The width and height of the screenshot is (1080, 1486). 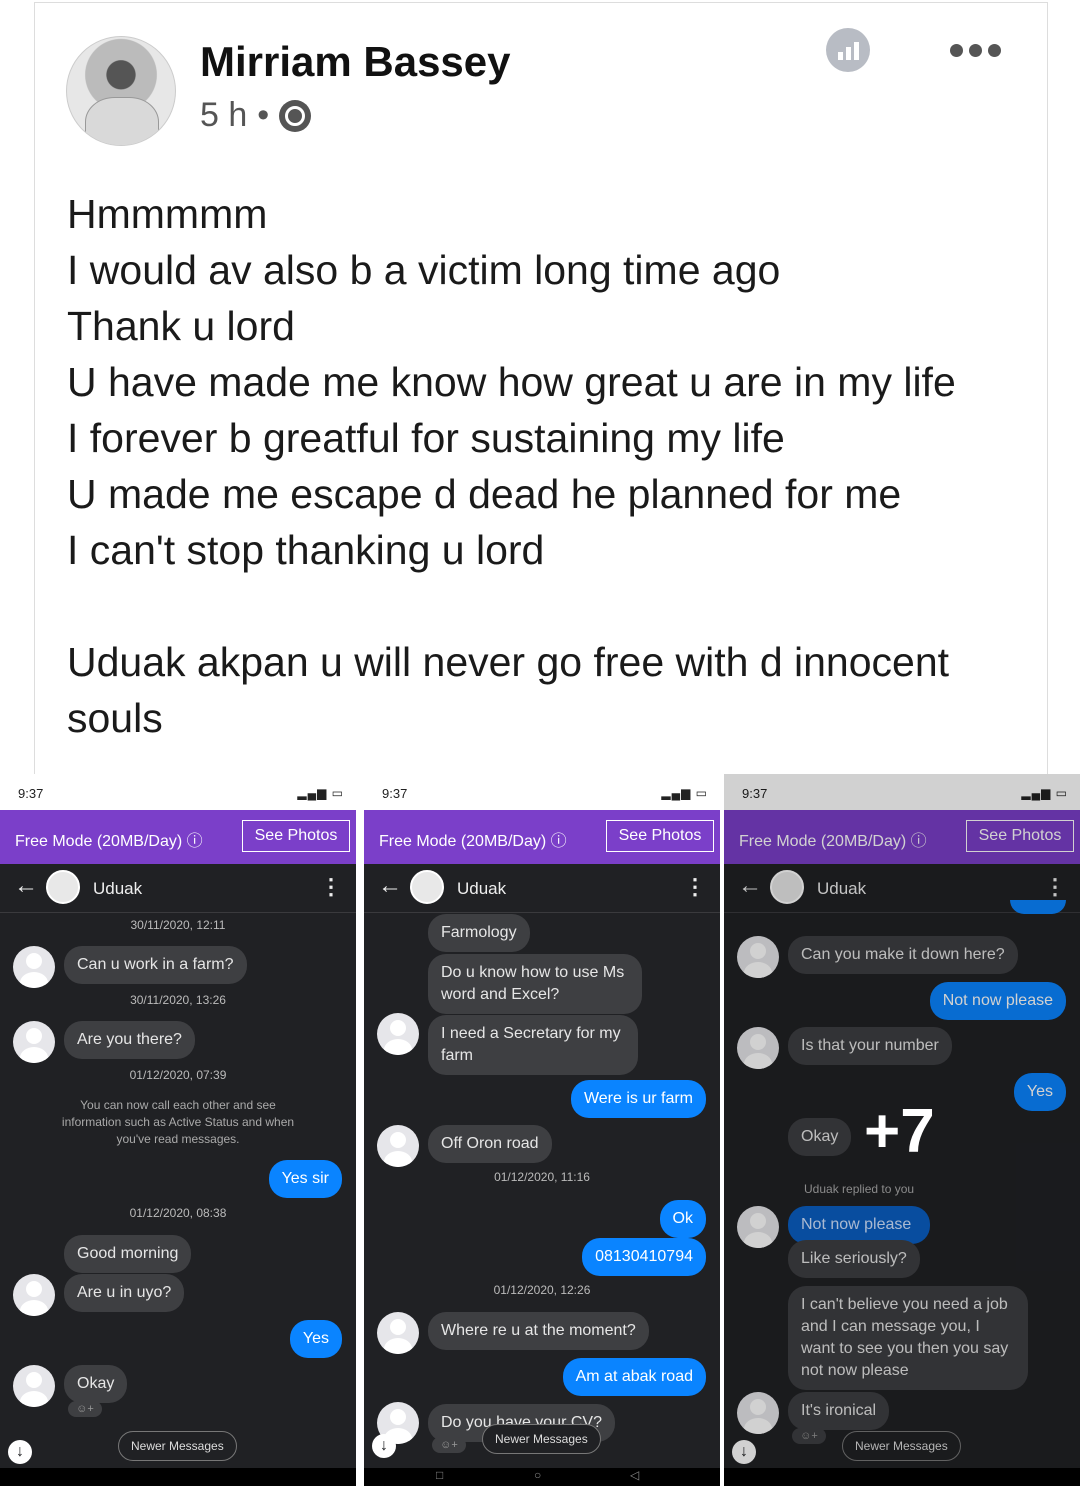 I want to click on chat-header: ← Uduak ⋮, so click(x=178, y=888).